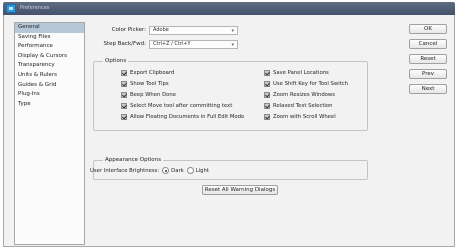 This screenshot has height=249, width=456. I want to click on reset-button: Reset, so click(428, 59).